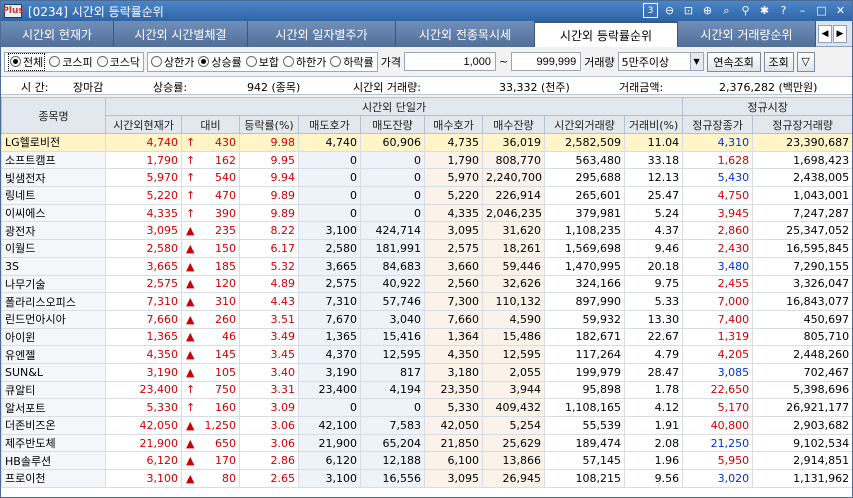 The width and height of the screenshot is (853, 498). What do you see at coordinates (322, 34) in the screenshot?
I see `tab-2: 시간외 일자별주가` at bounding box center [322, 34].